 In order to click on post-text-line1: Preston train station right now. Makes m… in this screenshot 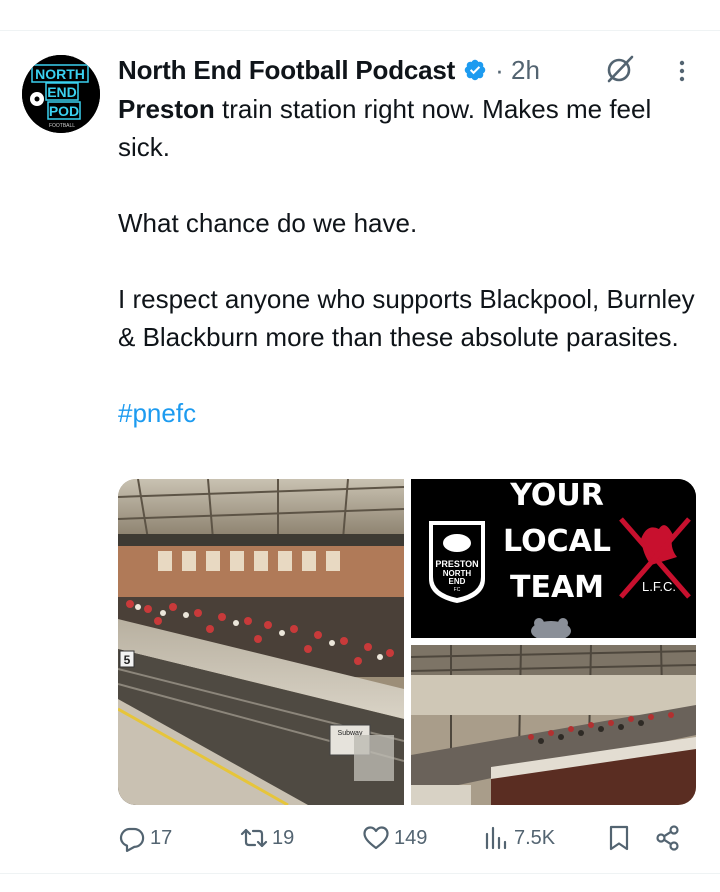, I will do `click(413, 128)`.